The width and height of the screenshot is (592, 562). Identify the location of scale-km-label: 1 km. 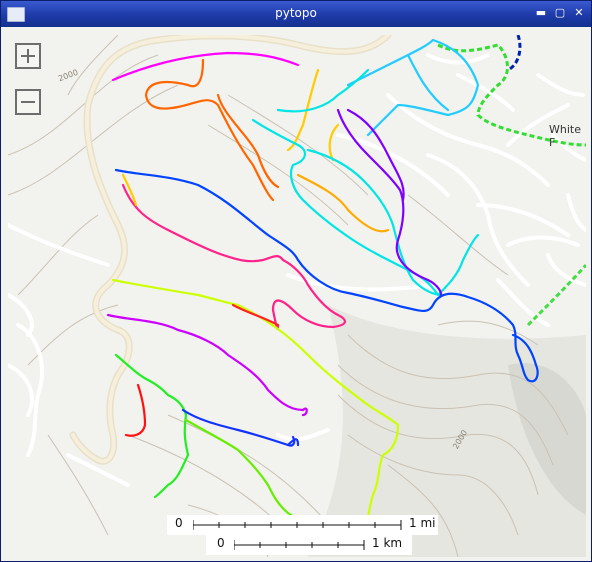
(387, 543).